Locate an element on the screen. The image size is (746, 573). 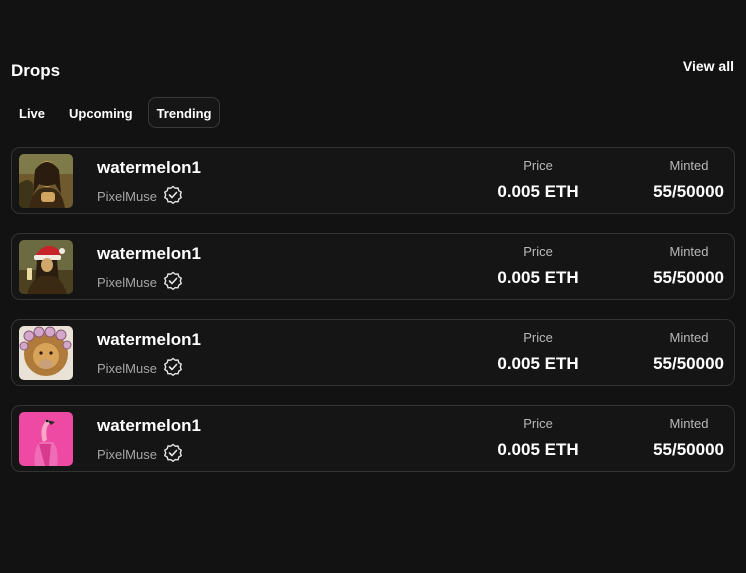
tab-live: Live is located at coordinates (32, 112).